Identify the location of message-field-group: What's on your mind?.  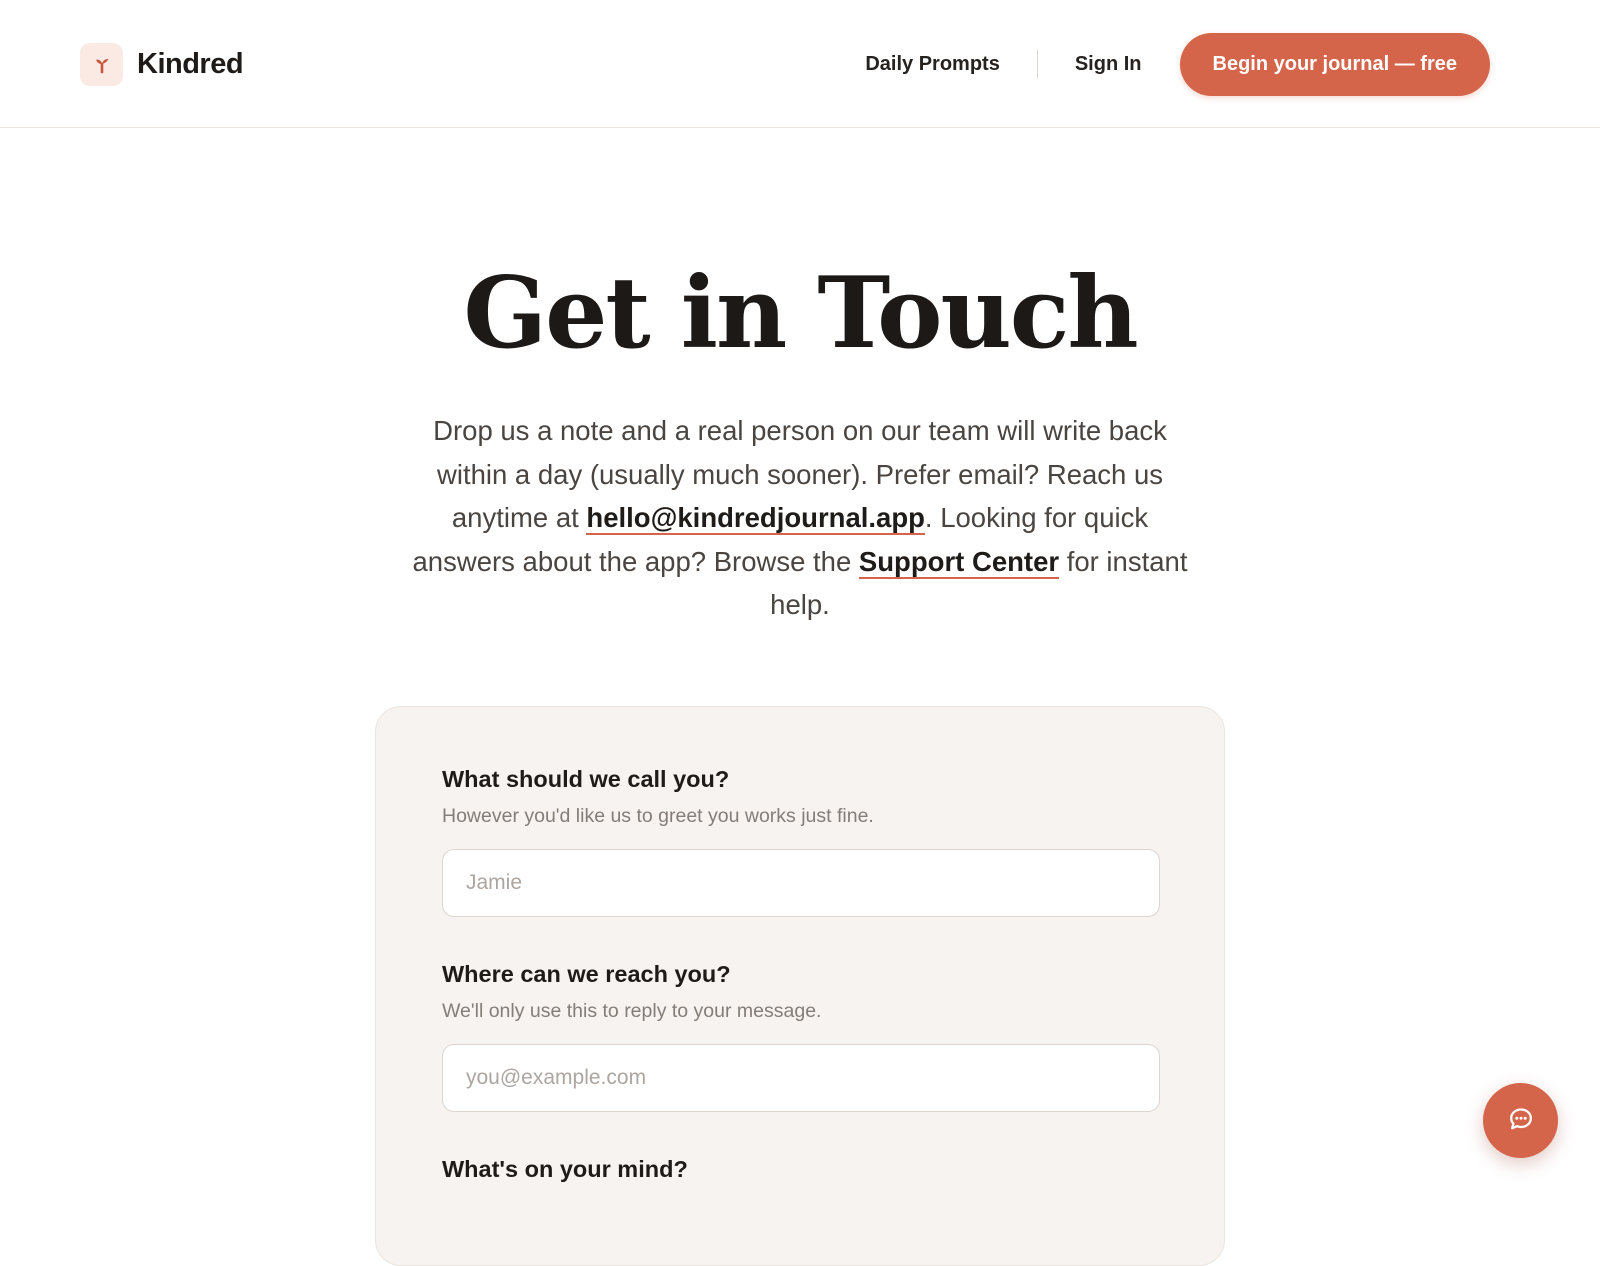
(801, 1169).